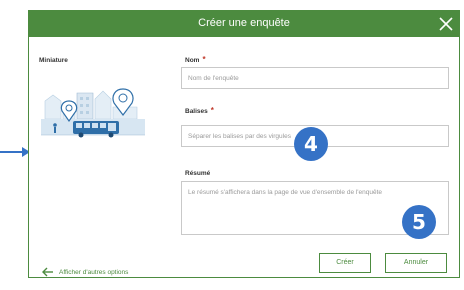 The height and width of the screenshot is (290, 464). I want to click on show-more-options-link: Afficher d'autres options, so click(84, 272).